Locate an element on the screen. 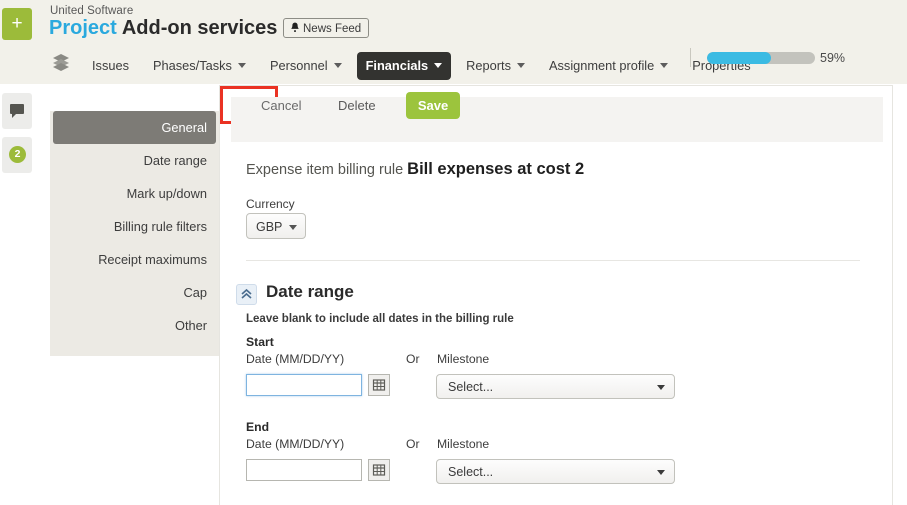 The image size is (907, 505). record-type-label: Expense item billing rule is located at coordinates (325, 170).